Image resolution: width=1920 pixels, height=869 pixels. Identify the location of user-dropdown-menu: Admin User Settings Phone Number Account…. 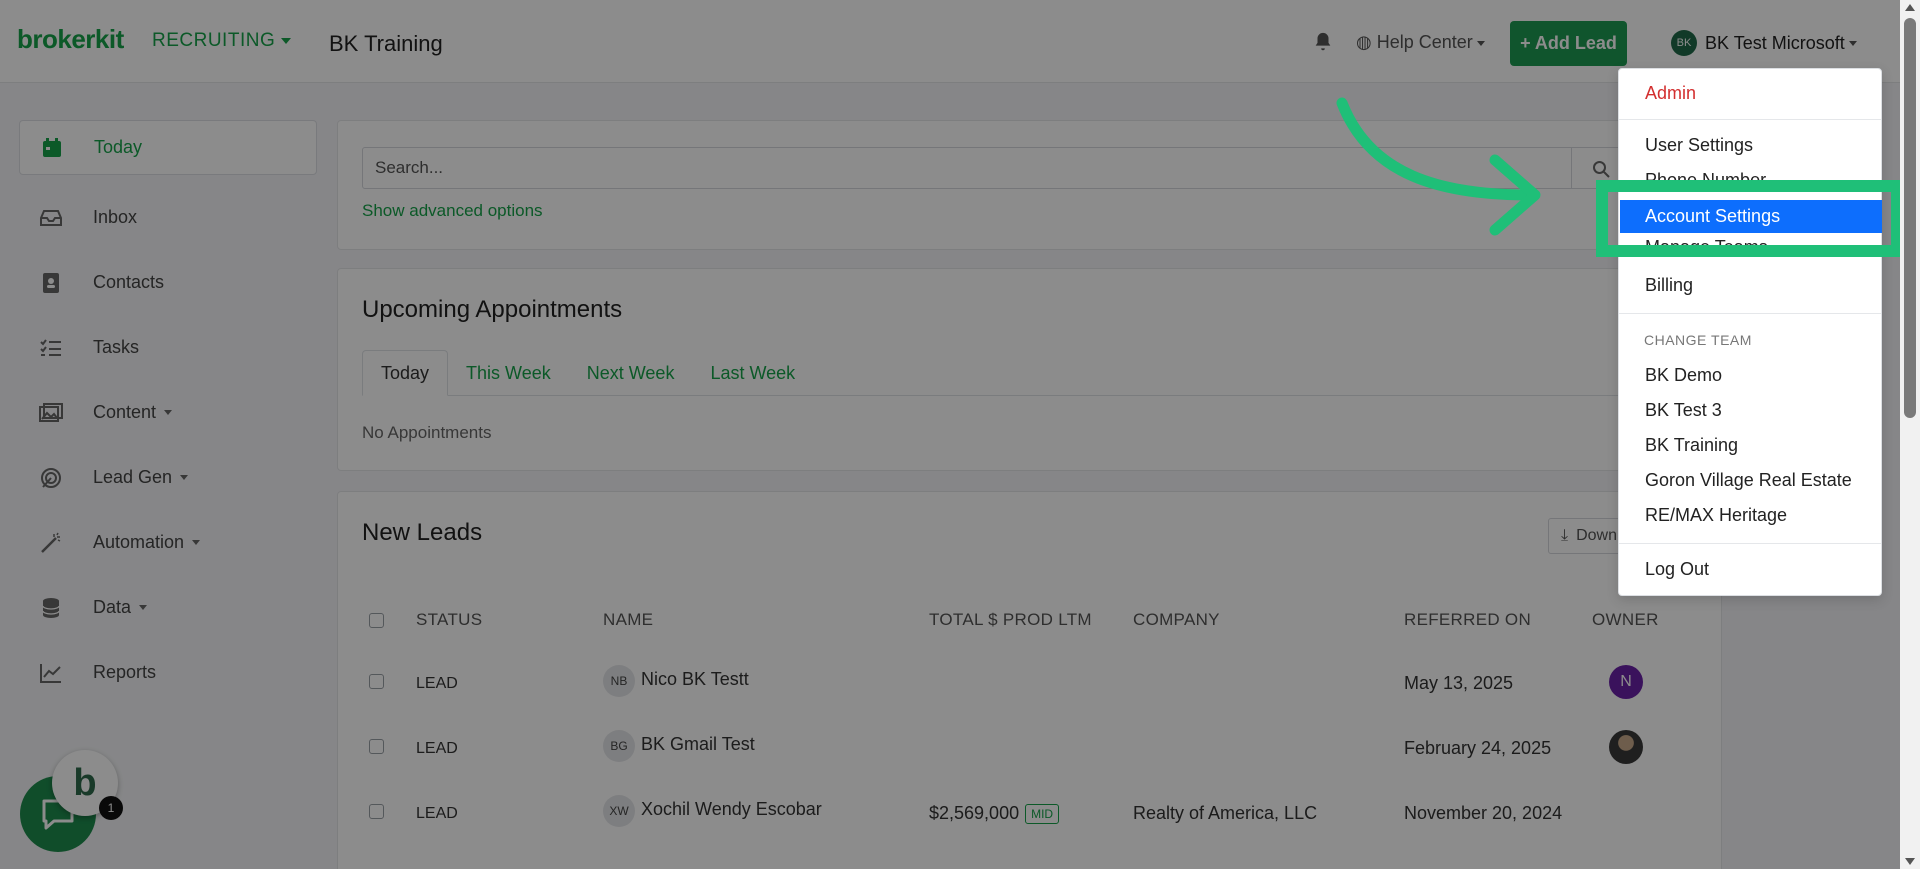
(1750, 332).